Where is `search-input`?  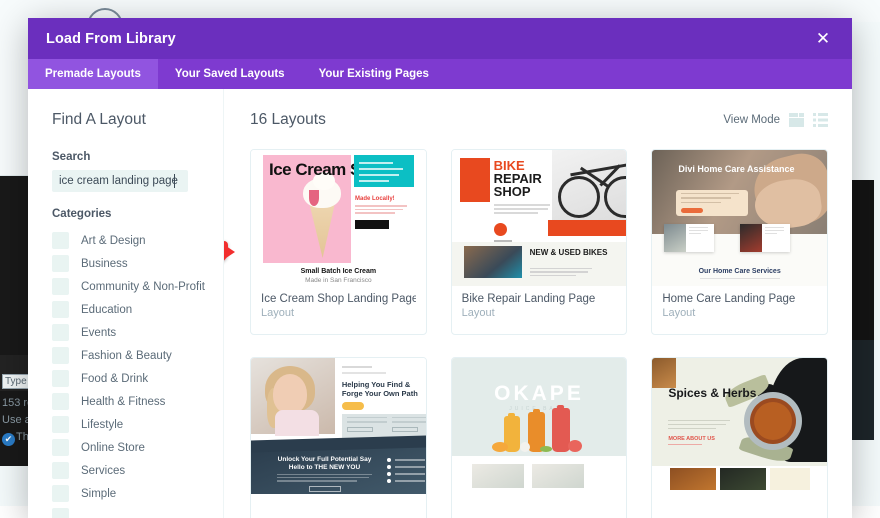 search-input is located at coordinates (120, 181).